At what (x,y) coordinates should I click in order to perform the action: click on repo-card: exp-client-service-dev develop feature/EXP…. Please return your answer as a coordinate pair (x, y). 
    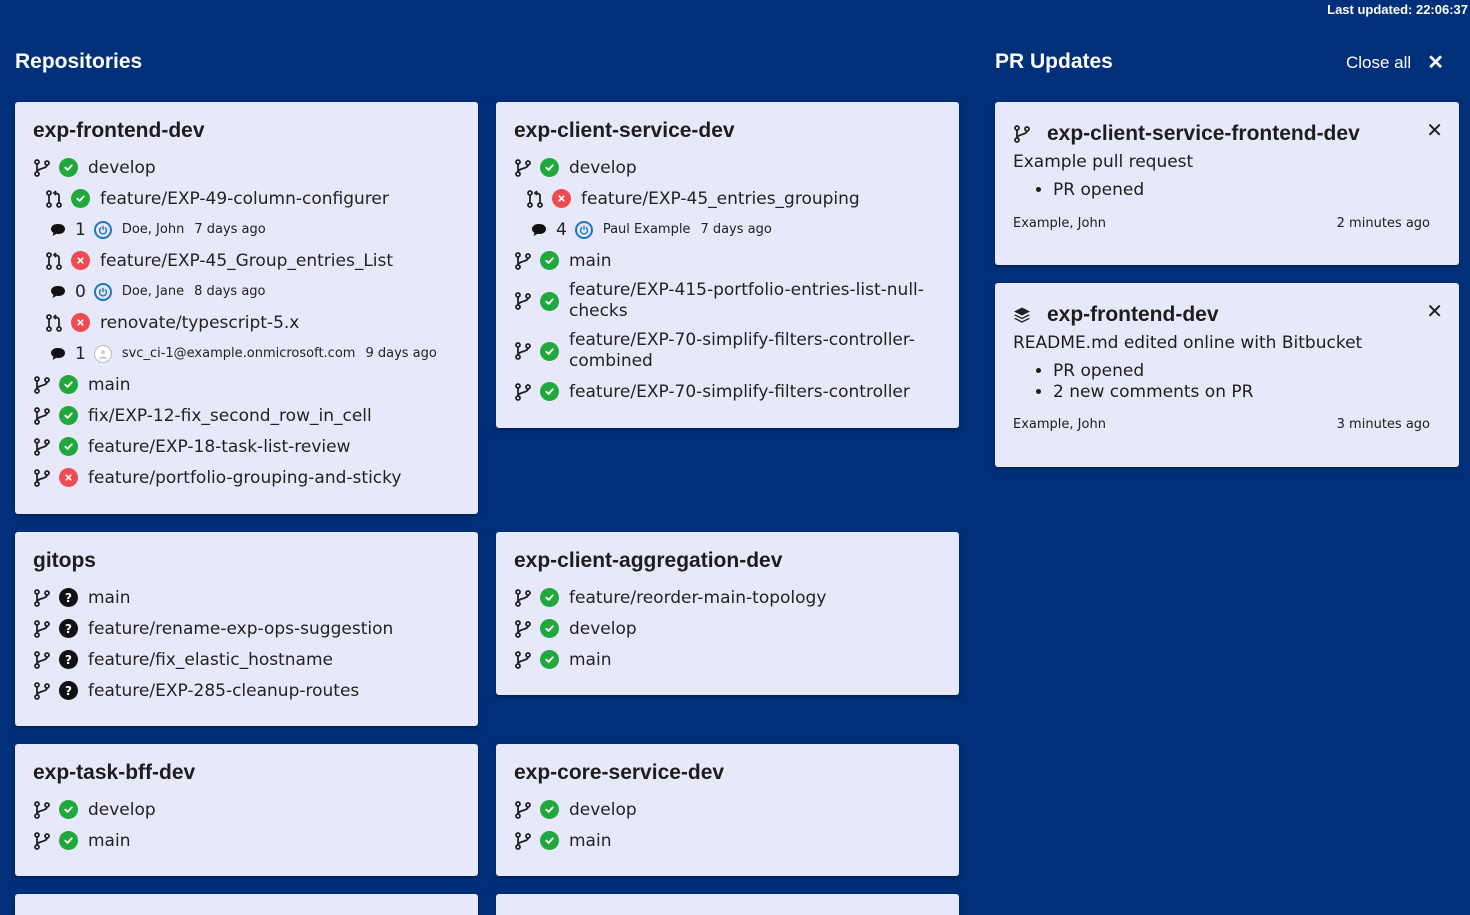
    Looking at the image, I should click on (727, 265).